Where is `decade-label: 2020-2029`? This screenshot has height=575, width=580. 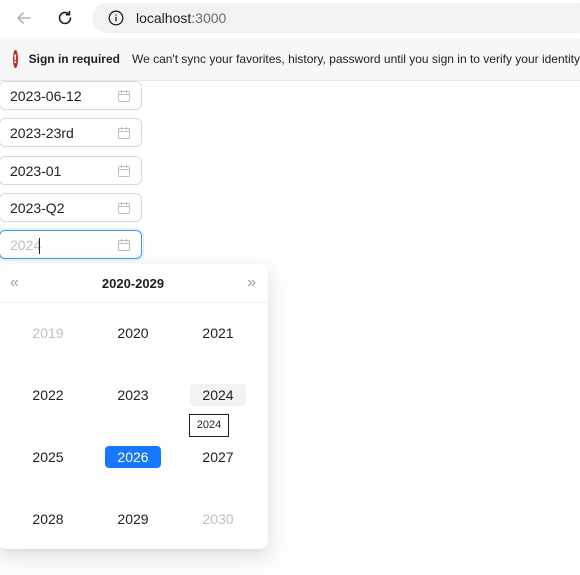 decade-label: 2020-2029 is located at coordinates (134, 283).